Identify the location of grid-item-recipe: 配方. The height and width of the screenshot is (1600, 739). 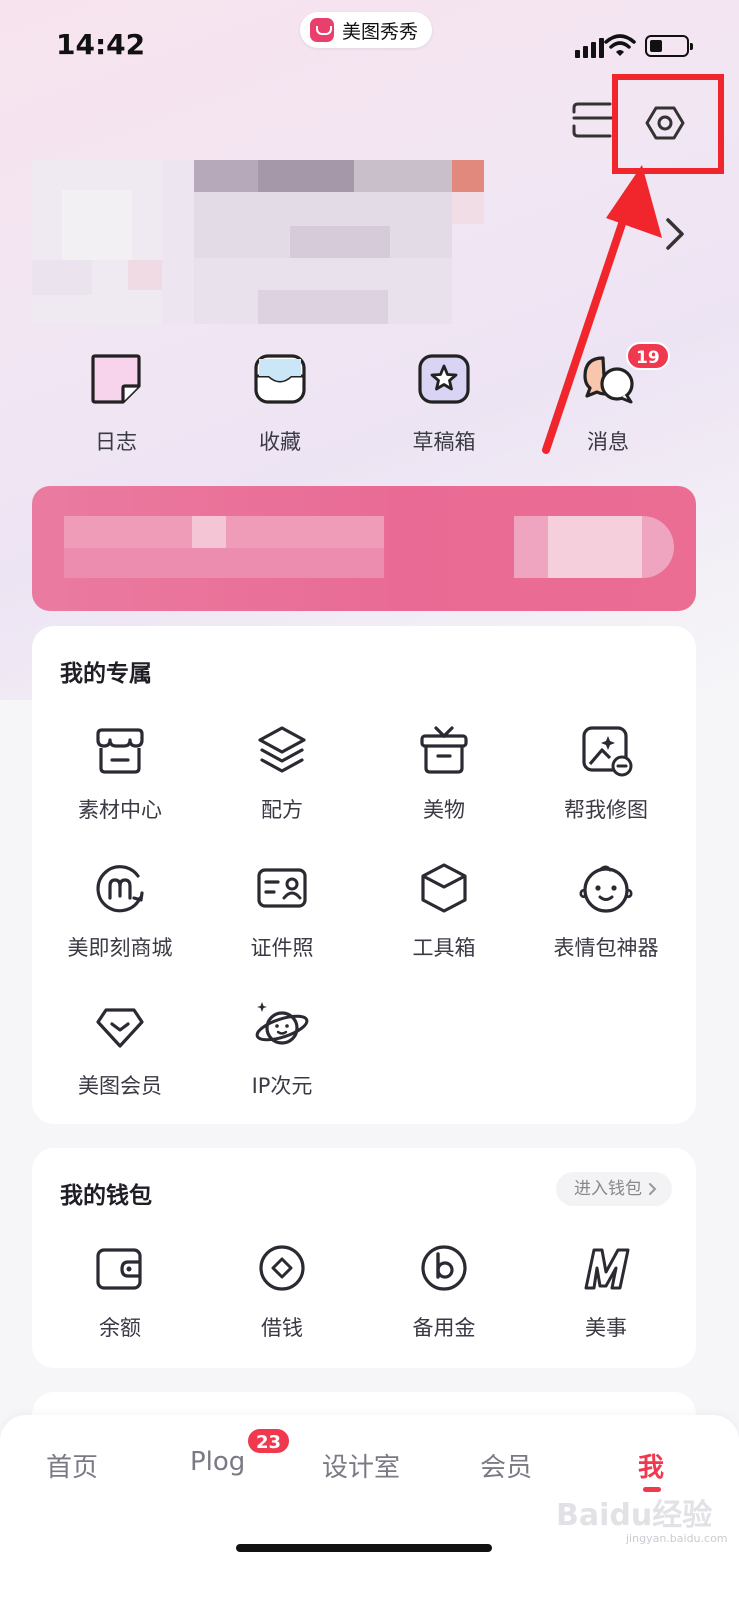
(282, 773).